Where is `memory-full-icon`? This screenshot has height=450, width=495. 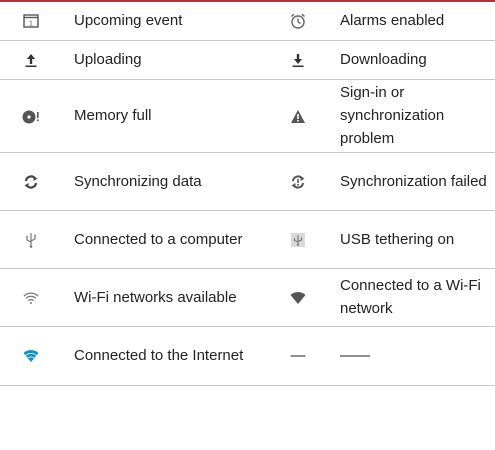 memory-full-icon is located at coordinates (31, 116).